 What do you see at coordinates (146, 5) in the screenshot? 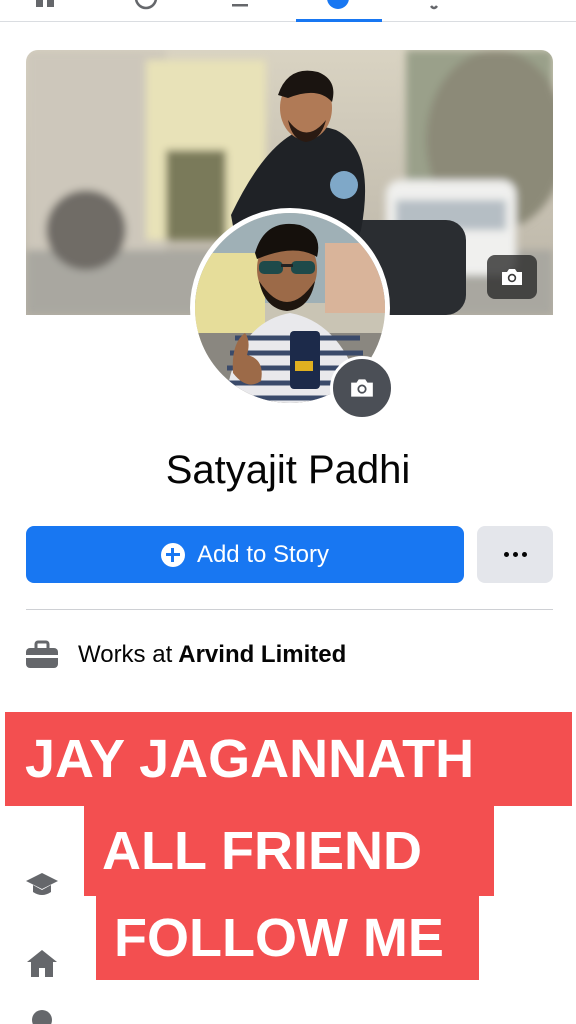
I see `watch-icon` at bounding box center [146, 5].